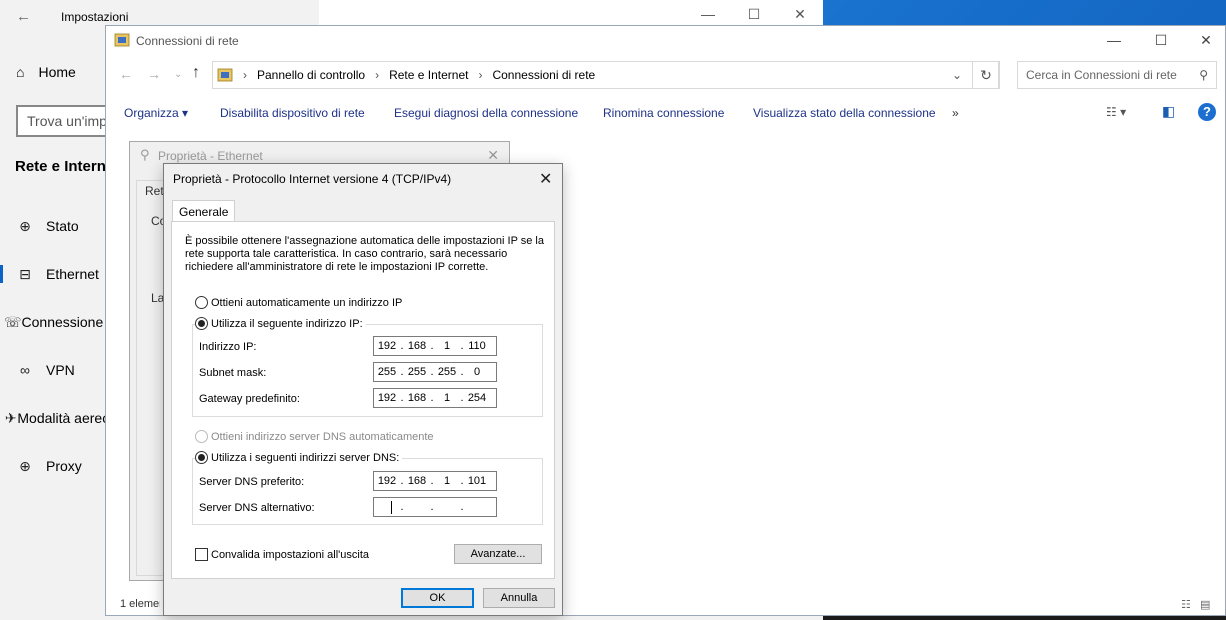 This screenshot has height=620, width=1226. Describe the element at coordinates (435, 507) in the screenshot. I see `alternate-dns-field: . . .` at that location.